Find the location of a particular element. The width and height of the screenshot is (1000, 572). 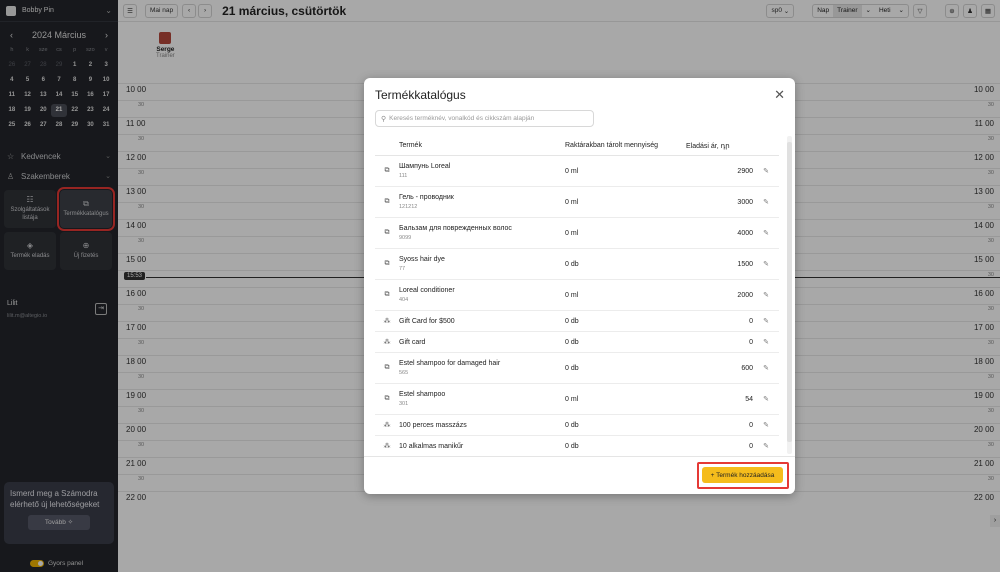

table-row: ⁂ 100 perces masszázs 0 db 0 ✎ is located at coordinates (577, 425).